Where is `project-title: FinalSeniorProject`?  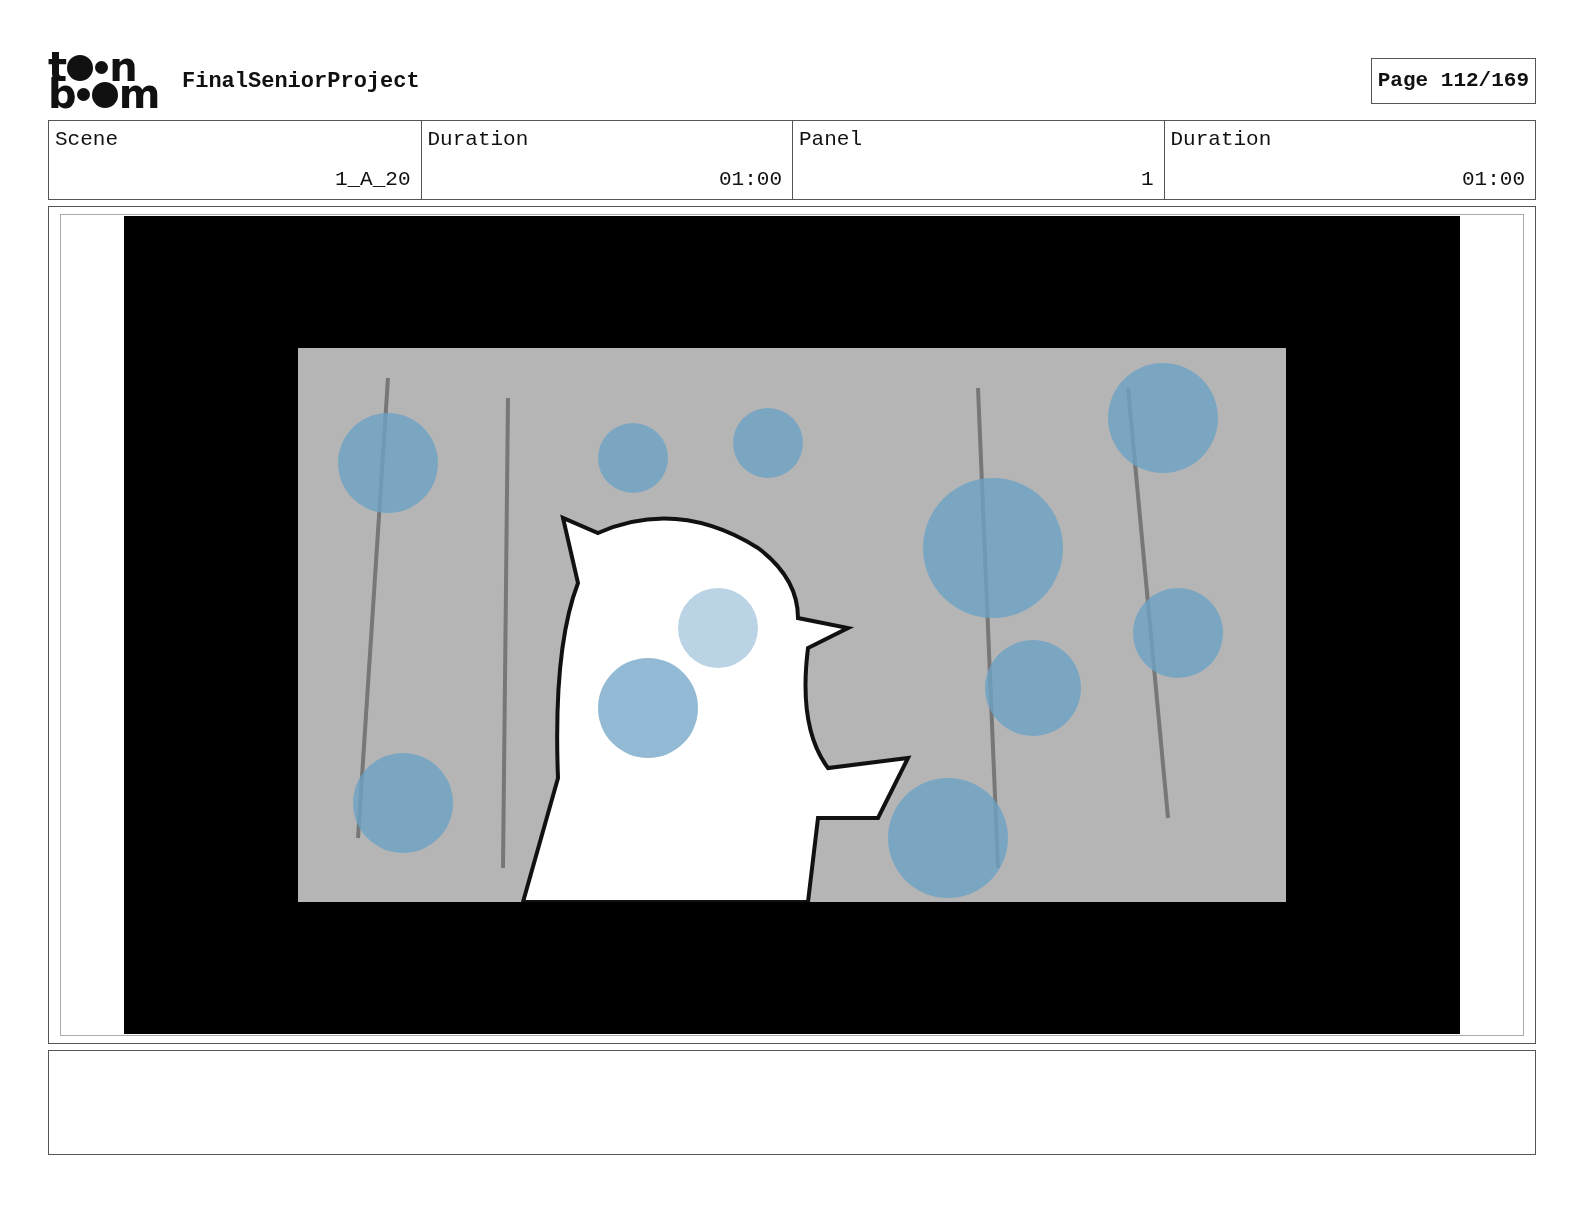
project-title: FinalSeniorProject is located at coordinates (301, 81).